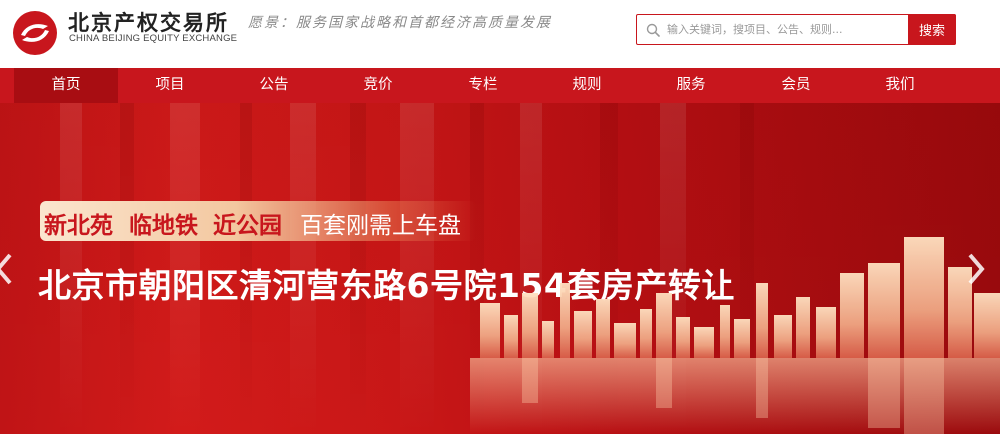 Image resolution: width=1000 pixels, height=434 pixels. I want to click on nav-item-columns: 专栏, so click(483, 85).